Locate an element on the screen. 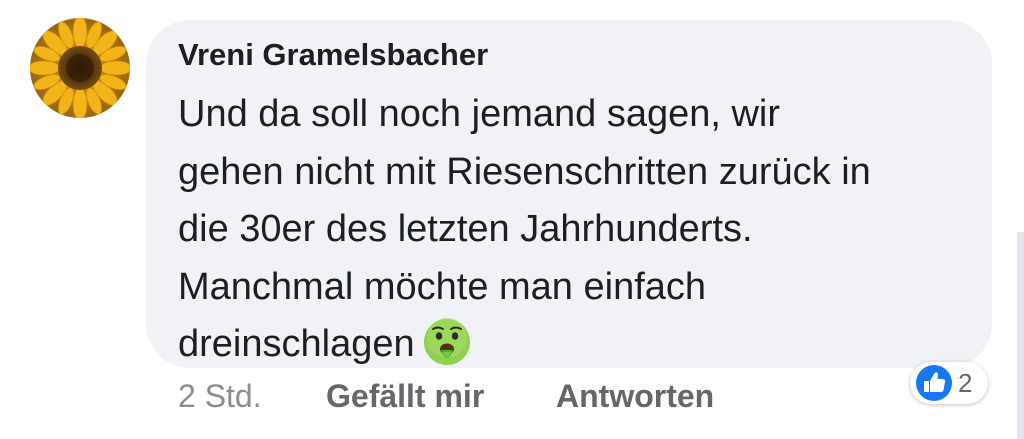 This screenshot has height=439, width=1024. sunflower-avatar-image is located at coordinates (80, 68).